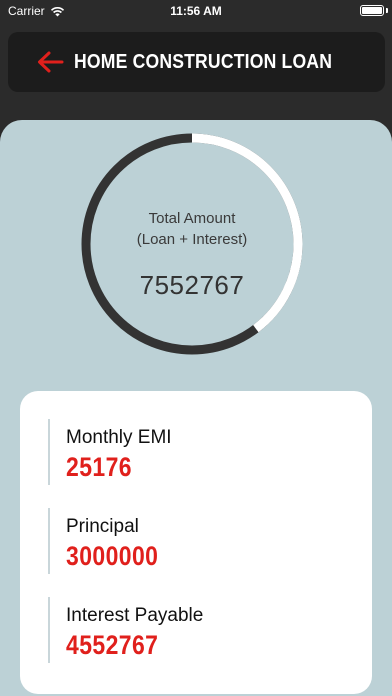  I want to click on battery-tip, so click(387, 10).